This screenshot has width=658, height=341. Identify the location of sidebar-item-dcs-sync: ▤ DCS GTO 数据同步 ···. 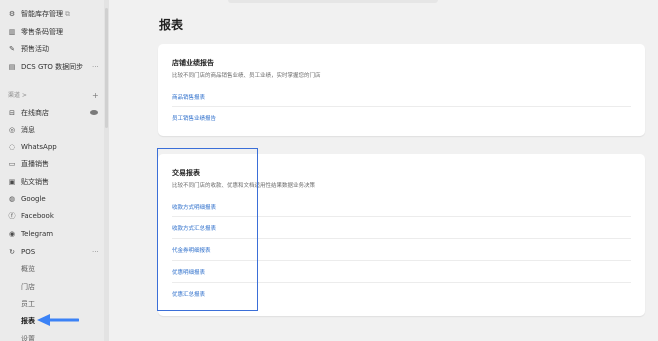
(53, 67).